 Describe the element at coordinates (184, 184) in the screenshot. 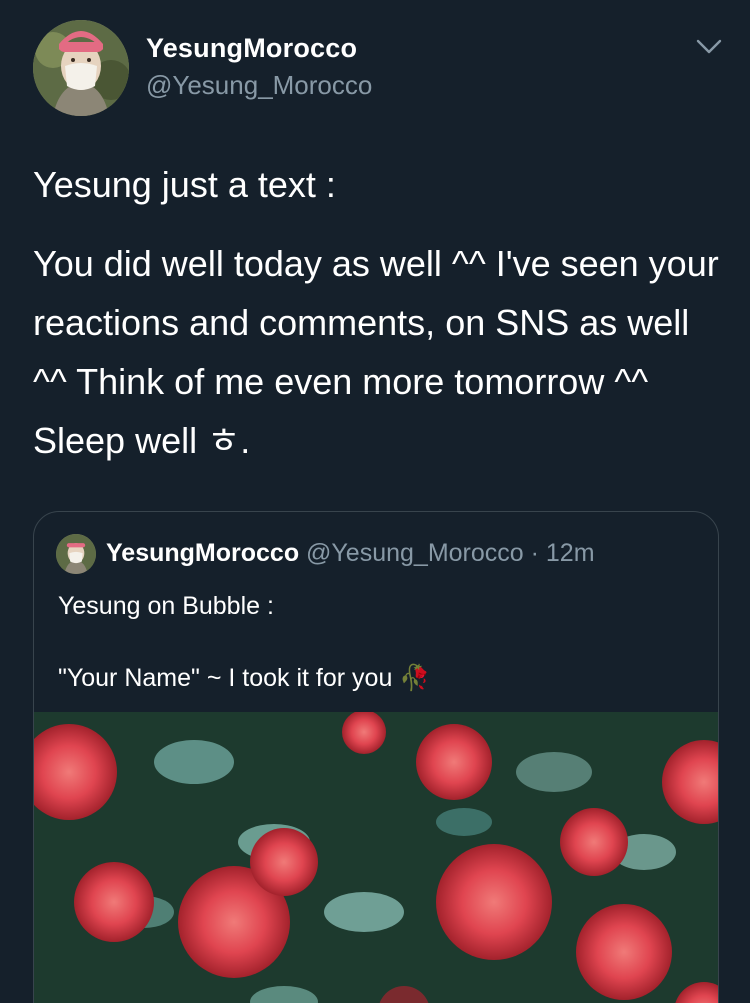

I see `tweet-intro-text: Yesung just a text :` at that location.